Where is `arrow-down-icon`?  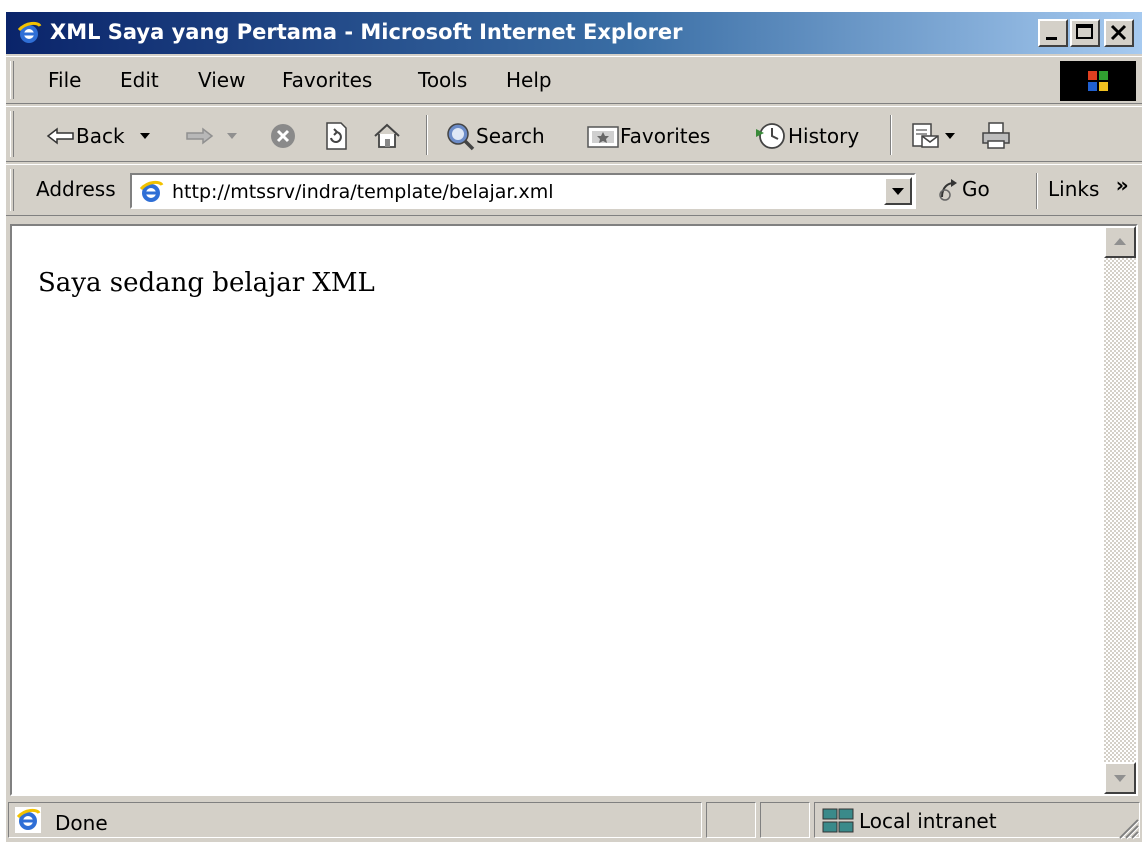 arrow-down-icon is located at coordinates (1120, 778).